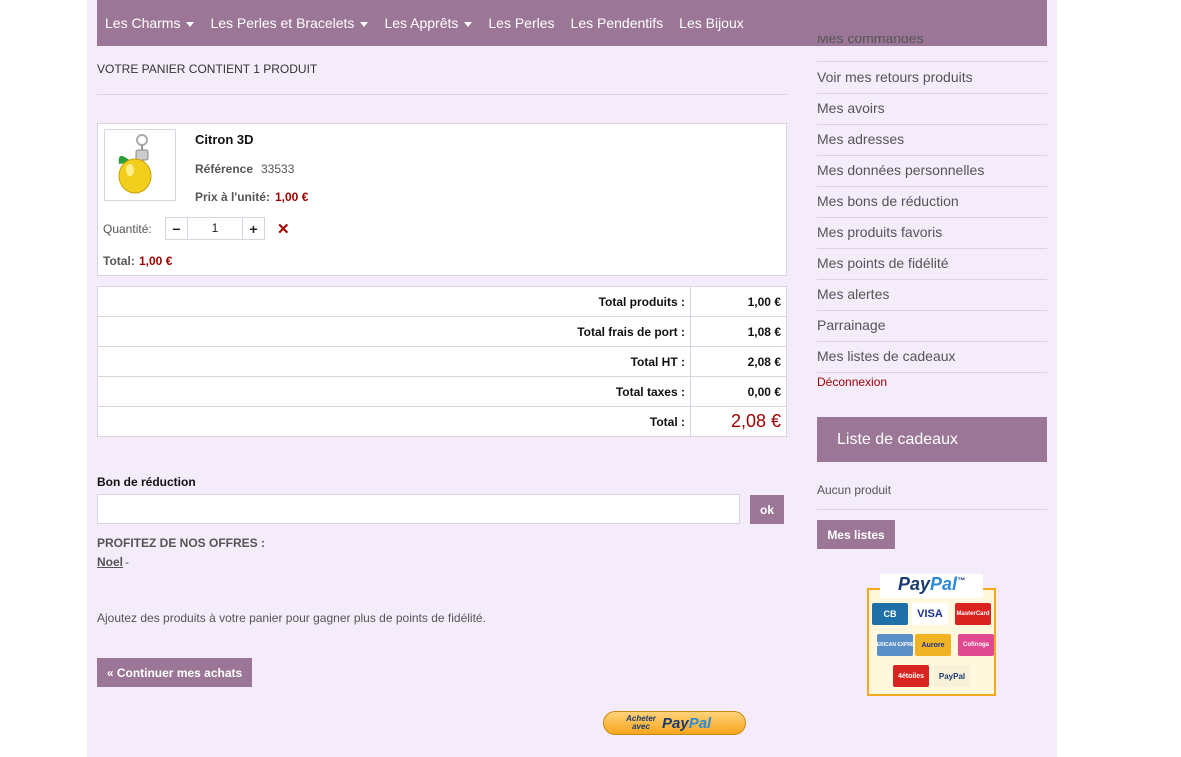 This screenshot has height=757, width=1181. Describe the element at coordinates (883, 263) in the screenshot. I see `sidebar-item-label: Mes points de fidélité` at that location.